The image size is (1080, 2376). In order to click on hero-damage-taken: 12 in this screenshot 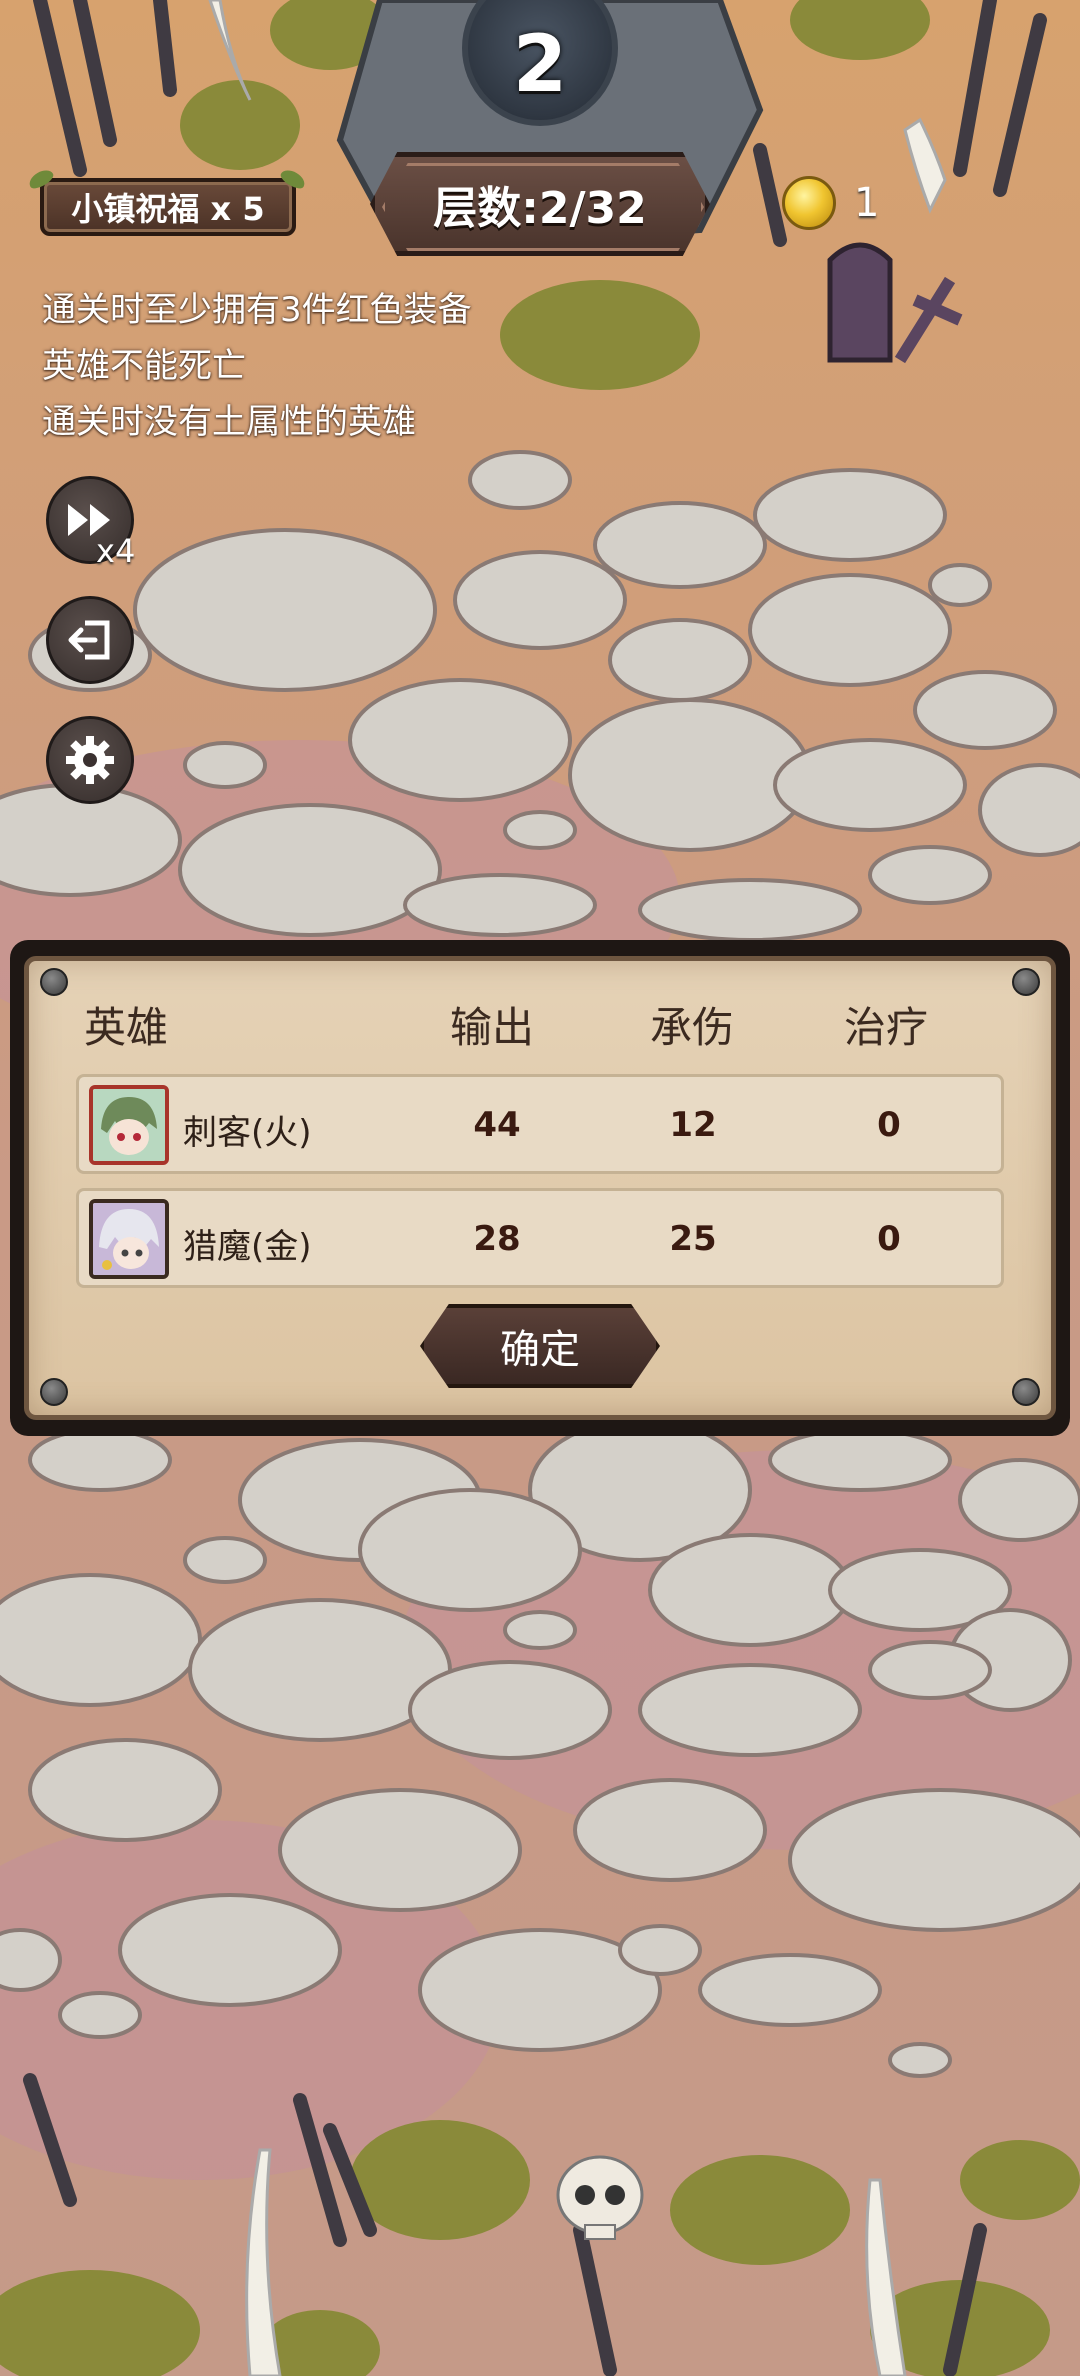, I will do `click(693, 1125)`.